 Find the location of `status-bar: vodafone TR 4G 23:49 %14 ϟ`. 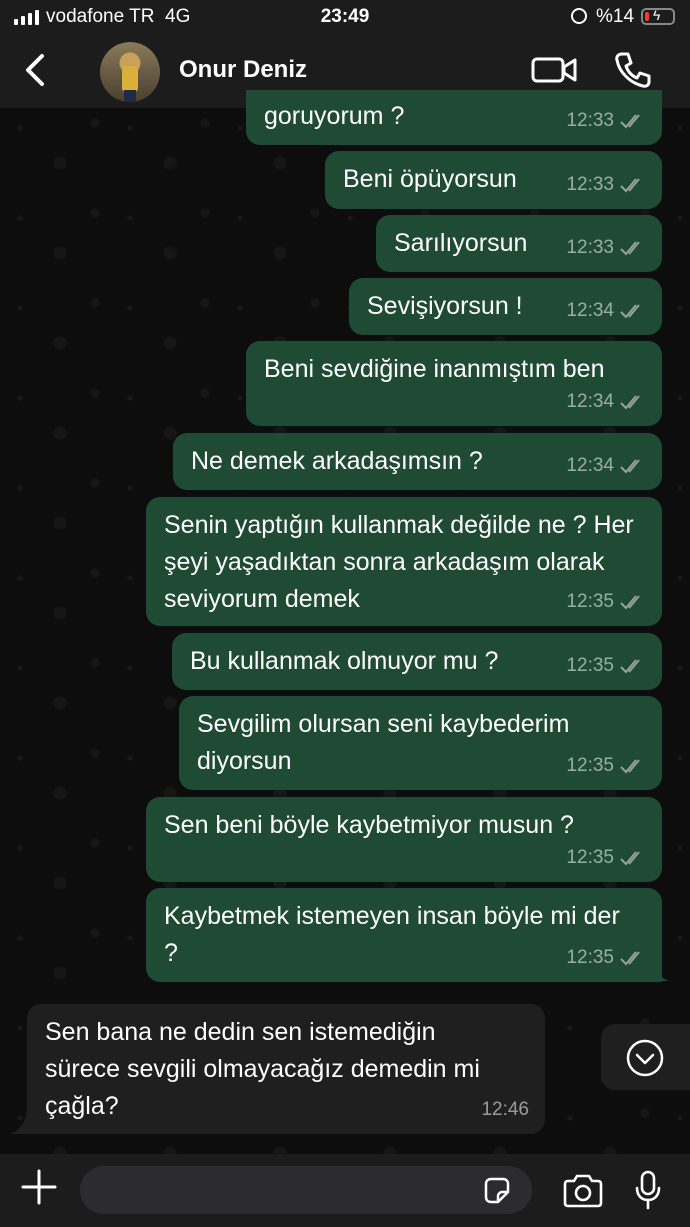

status-bar: vodafone TR 4G 23:49 %14 ϟ is located at coordinates (345, 18).